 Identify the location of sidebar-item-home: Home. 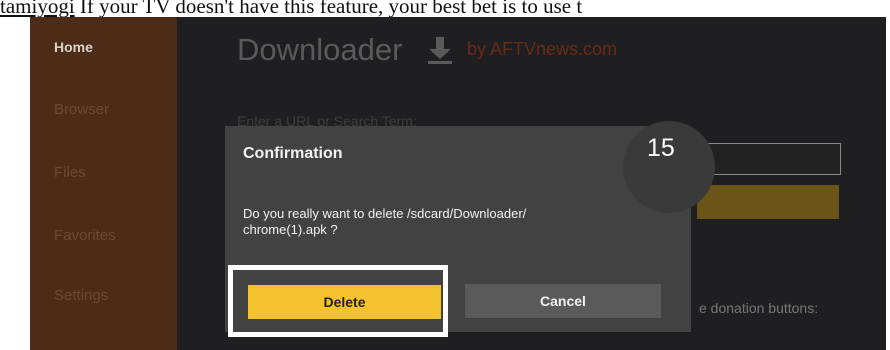
(73, 47).